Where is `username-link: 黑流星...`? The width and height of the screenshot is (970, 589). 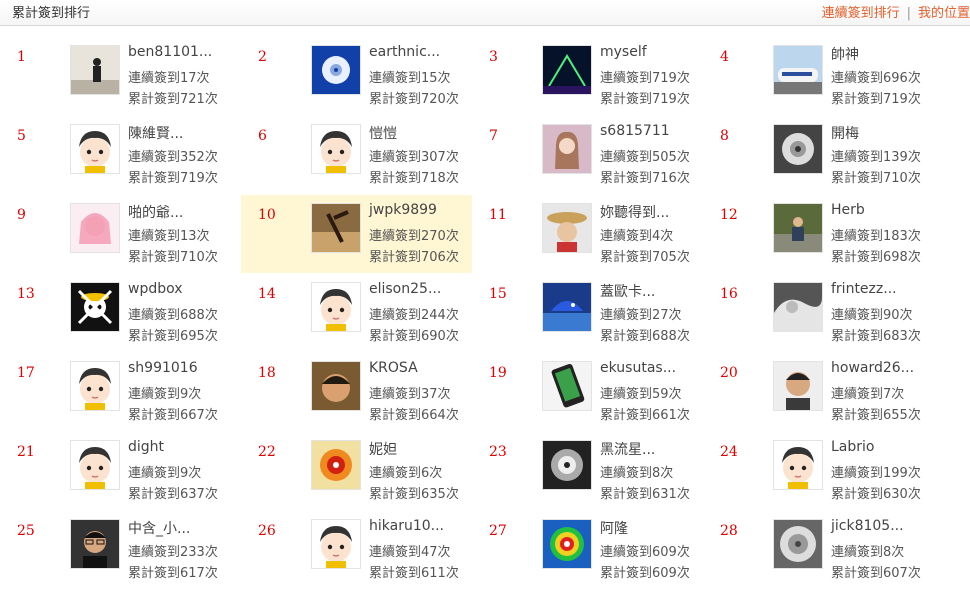 username-link: 黑流星... is located at coordinates (627, 449).